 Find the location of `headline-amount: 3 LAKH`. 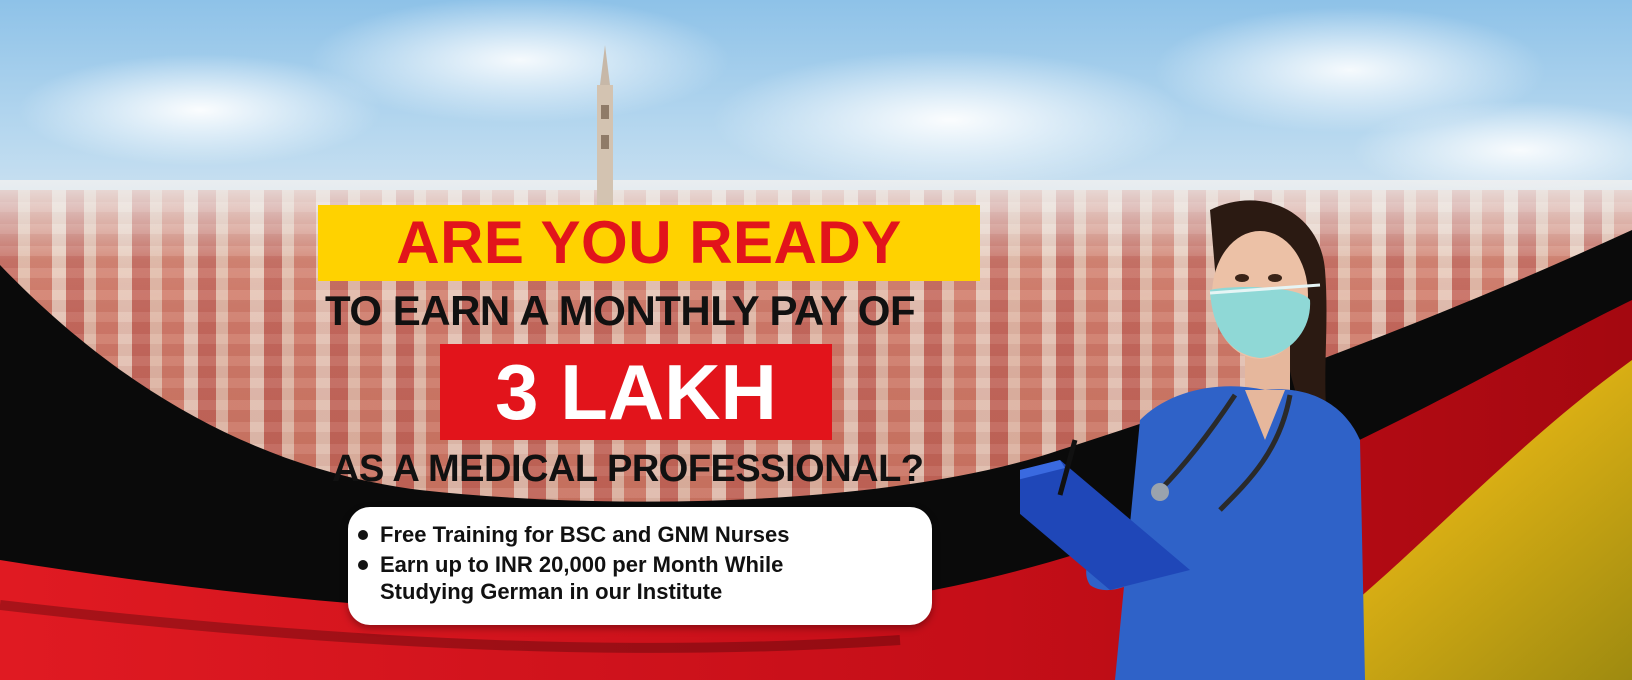

headline-amount: 3 LAKH is located at coordinates (636, 392).